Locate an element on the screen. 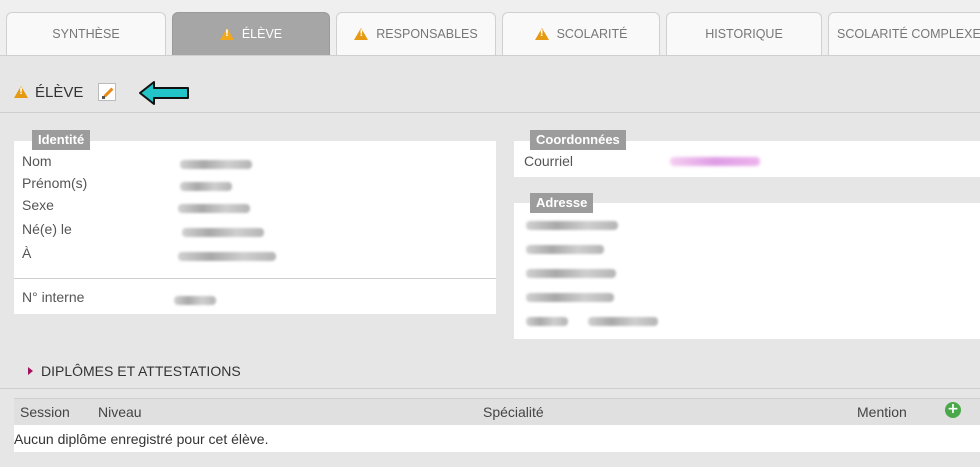  tab-historique-label: HISTORIQUE is located at coordinates (744, 34).